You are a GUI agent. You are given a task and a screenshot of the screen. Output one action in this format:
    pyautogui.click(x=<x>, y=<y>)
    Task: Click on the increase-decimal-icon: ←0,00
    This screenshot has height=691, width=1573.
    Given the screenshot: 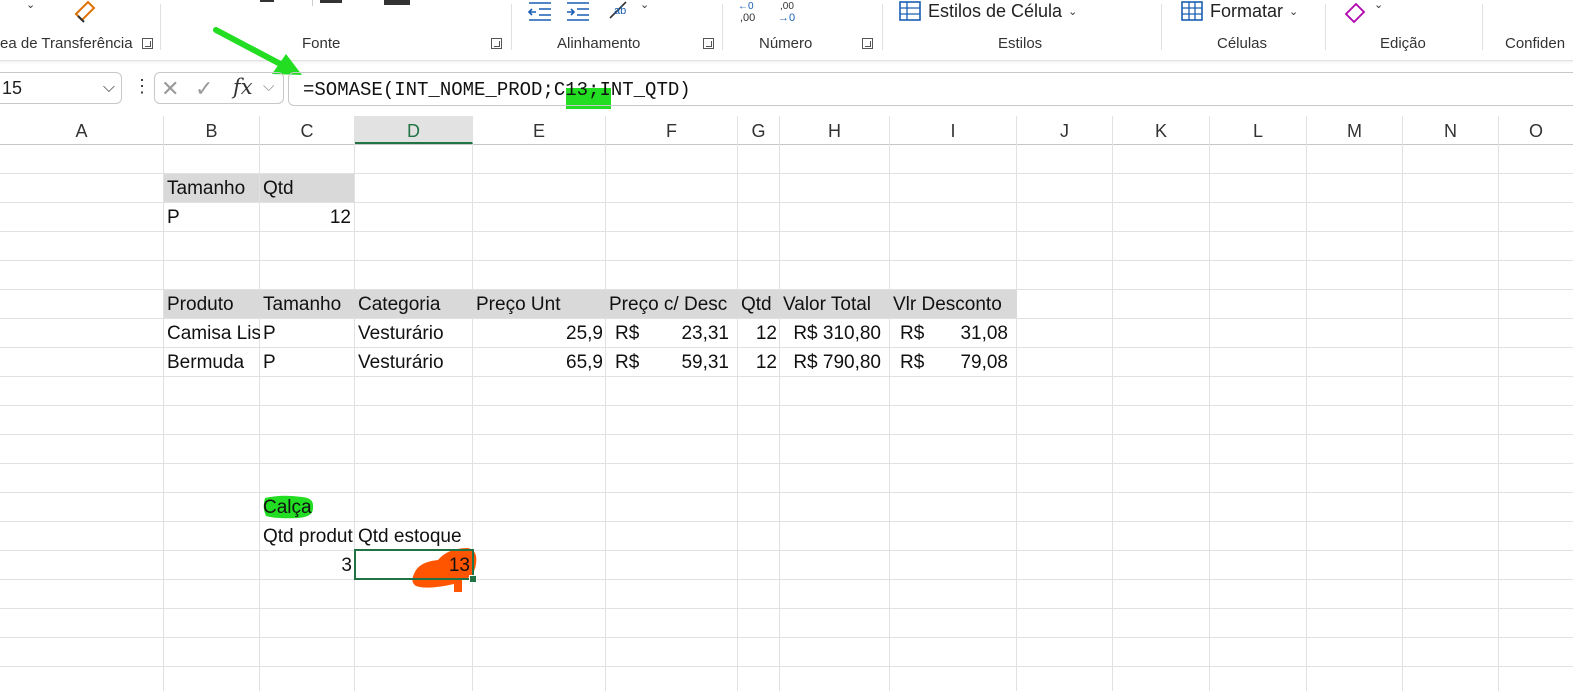 What is the action you would take?
    pyautogui.click(x=751, y=12)
    